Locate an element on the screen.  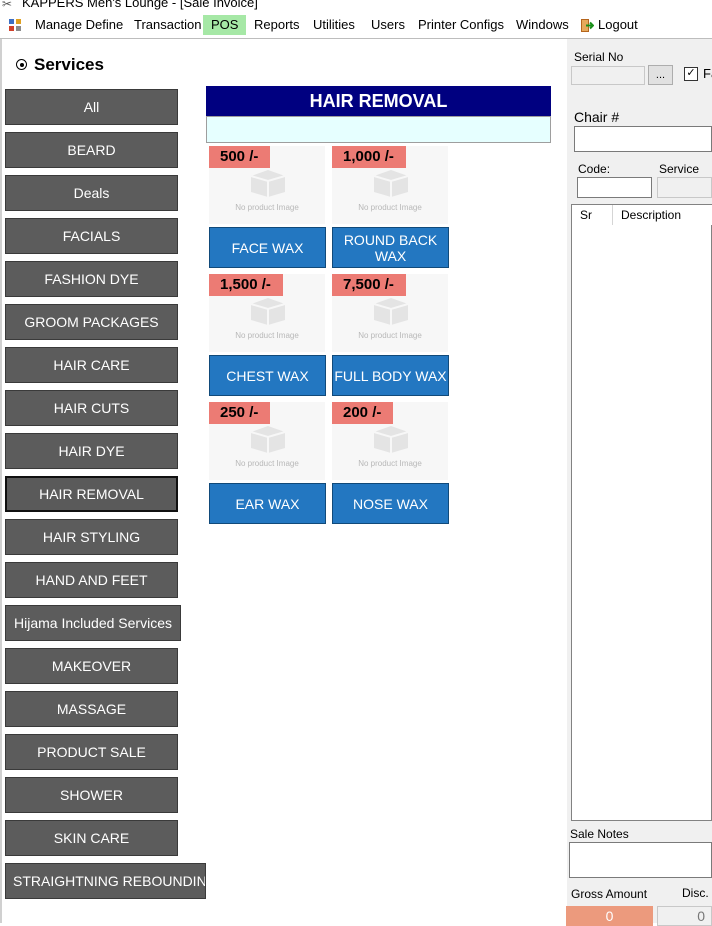
category-hijama: Hijama Included Services is located at coordinates (93, 623).